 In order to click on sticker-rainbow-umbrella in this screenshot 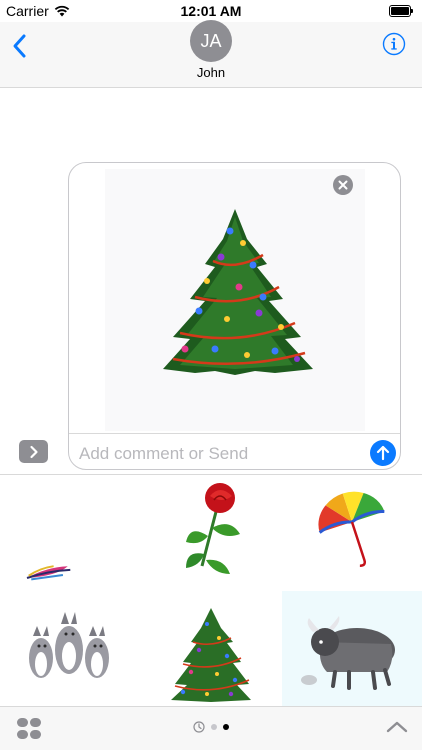, I will do `click(352, 532)`.